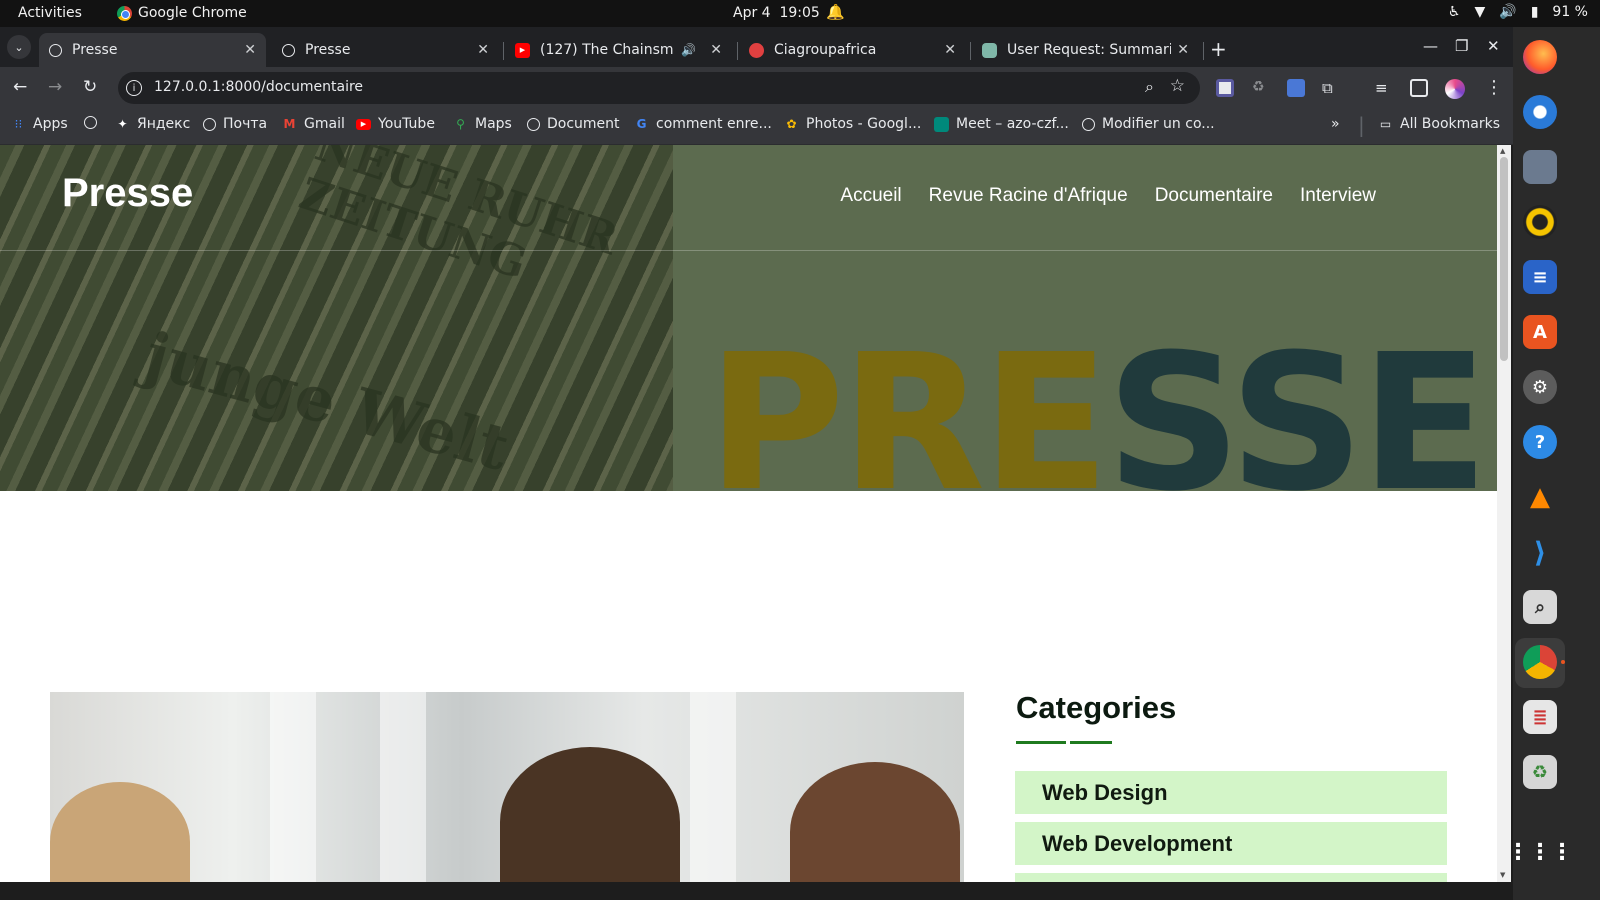 The height and width of the screenshot is (900, 1600). What do you see at coordinates (39, 124) in the screenshot?
I see `bookmark-apps: ⁝⁝ Apps` at bounding box center [39, 124].